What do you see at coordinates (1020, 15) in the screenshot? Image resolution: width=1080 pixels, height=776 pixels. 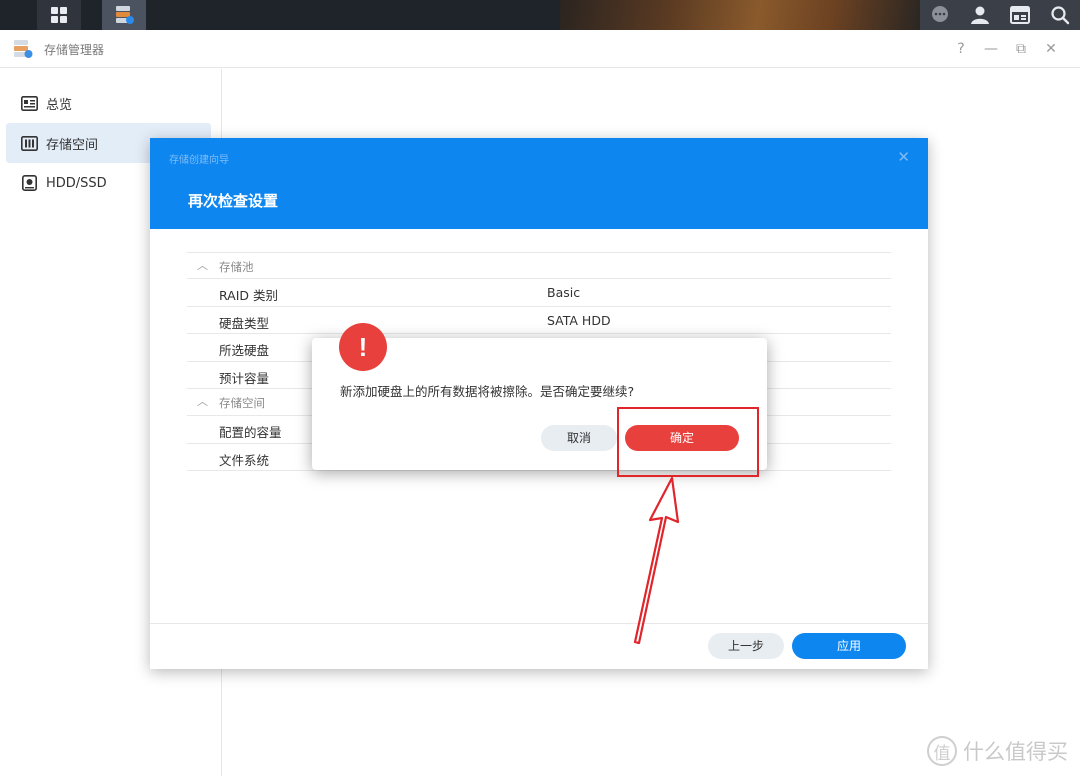 I see `widgets-icon` at bounding box center [1020, 15].